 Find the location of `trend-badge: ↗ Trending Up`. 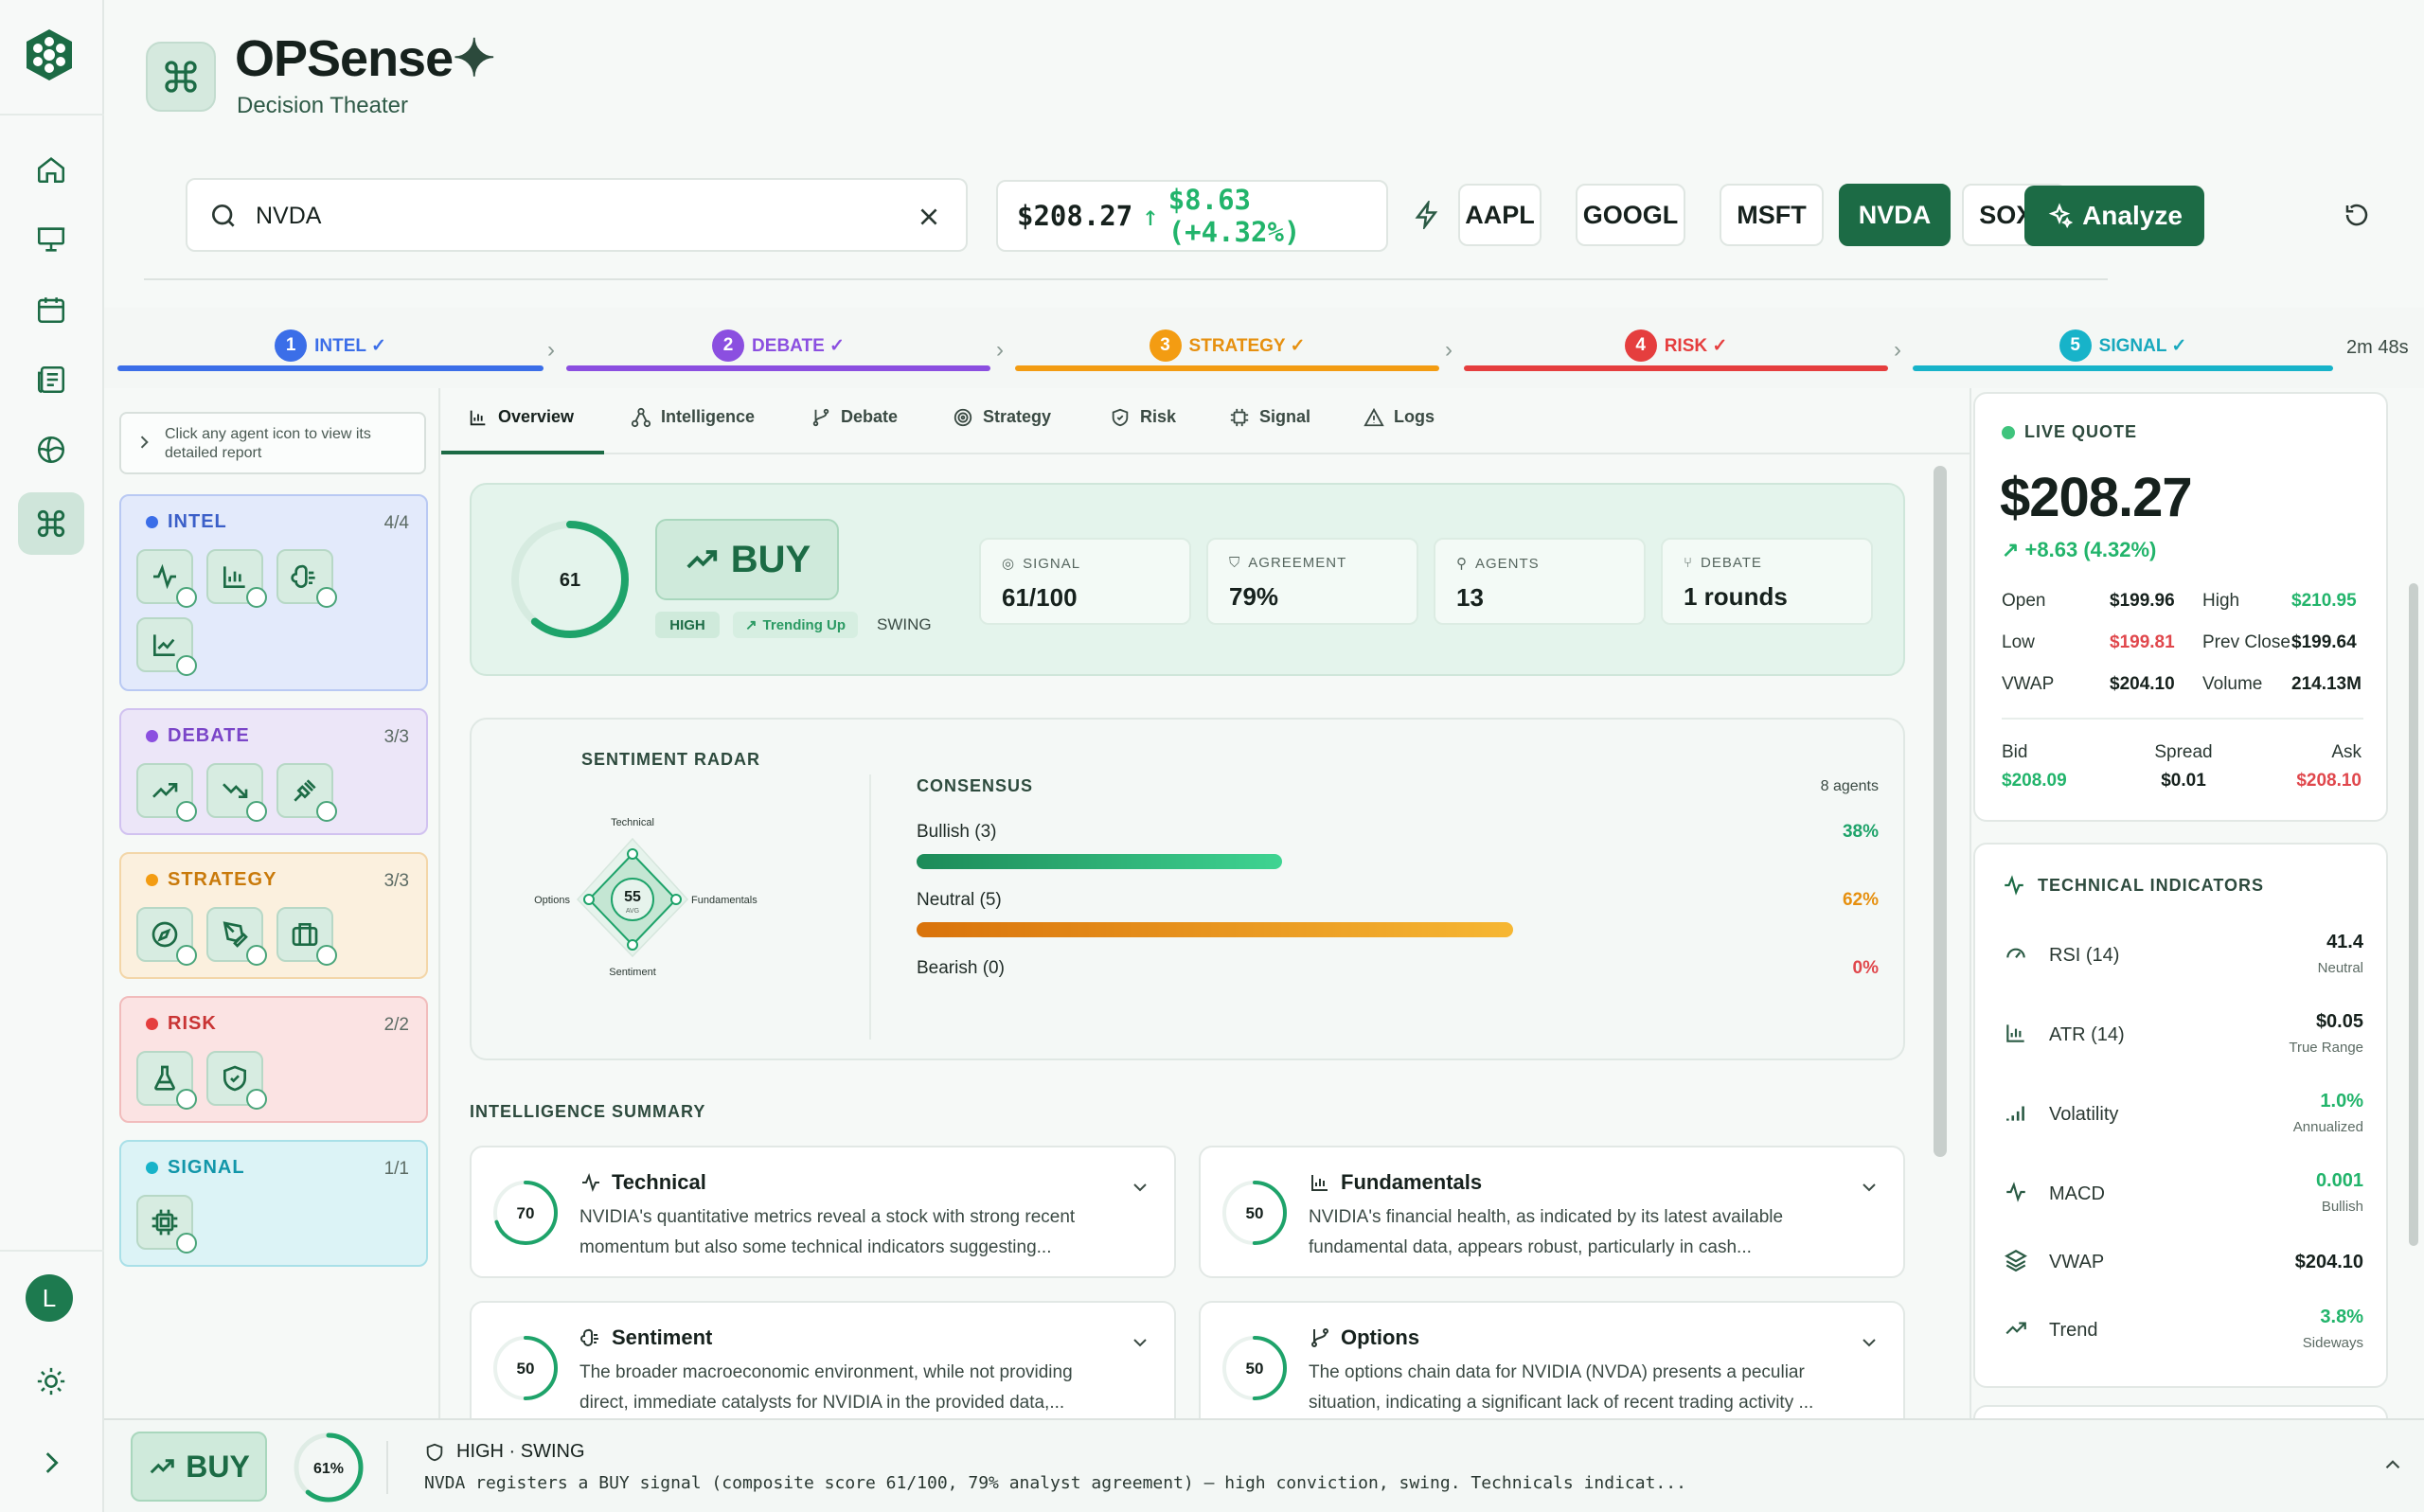

trend-badge: ↗ Trending Up is located at coordinates (795, 625).